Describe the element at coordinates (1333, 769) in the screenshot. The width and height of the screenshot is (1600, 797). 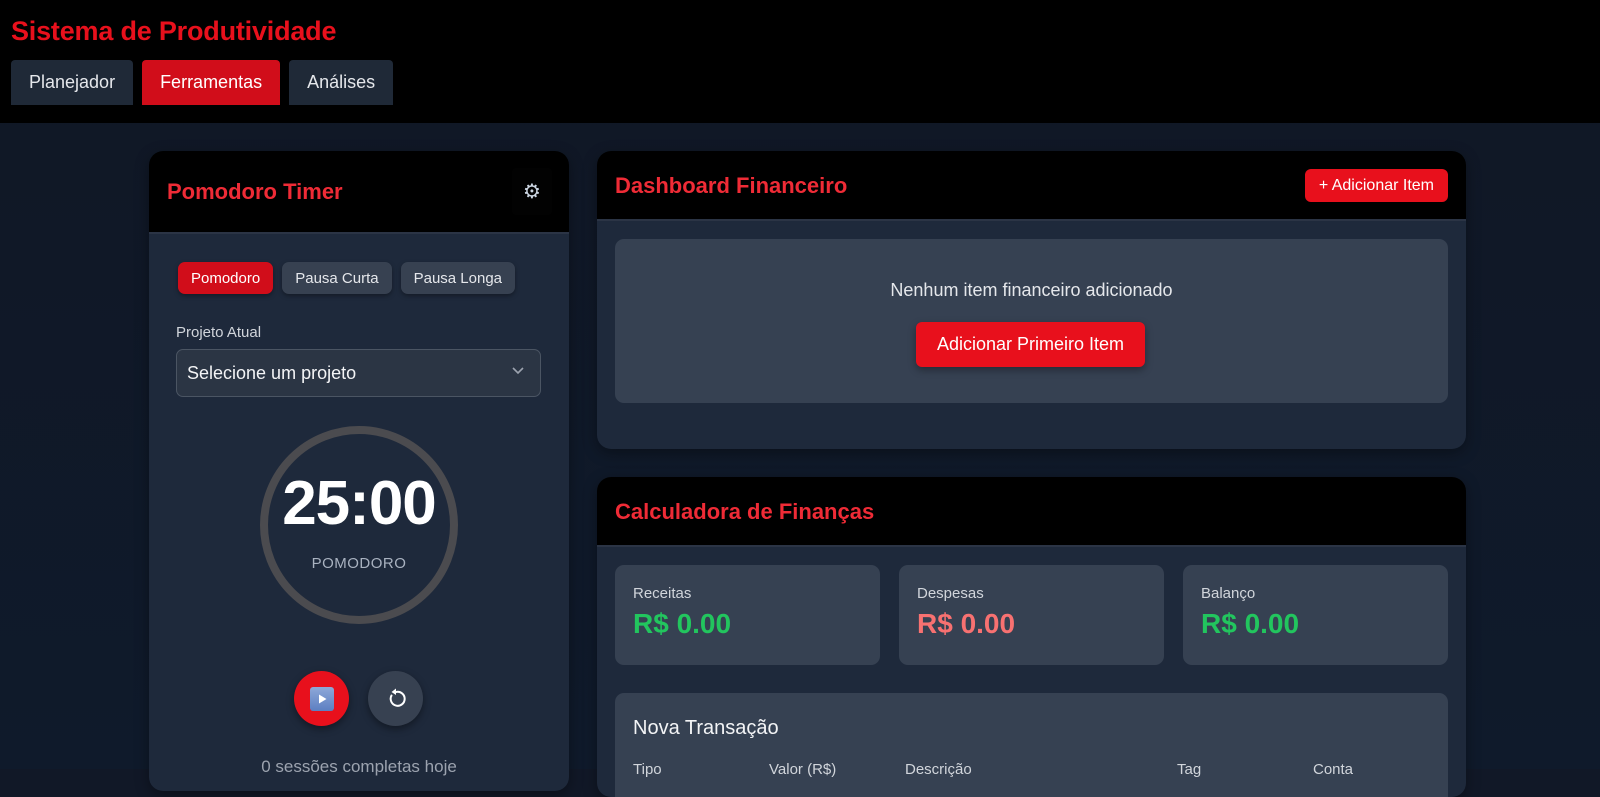
I see `account-column-label: Conta` at that location.